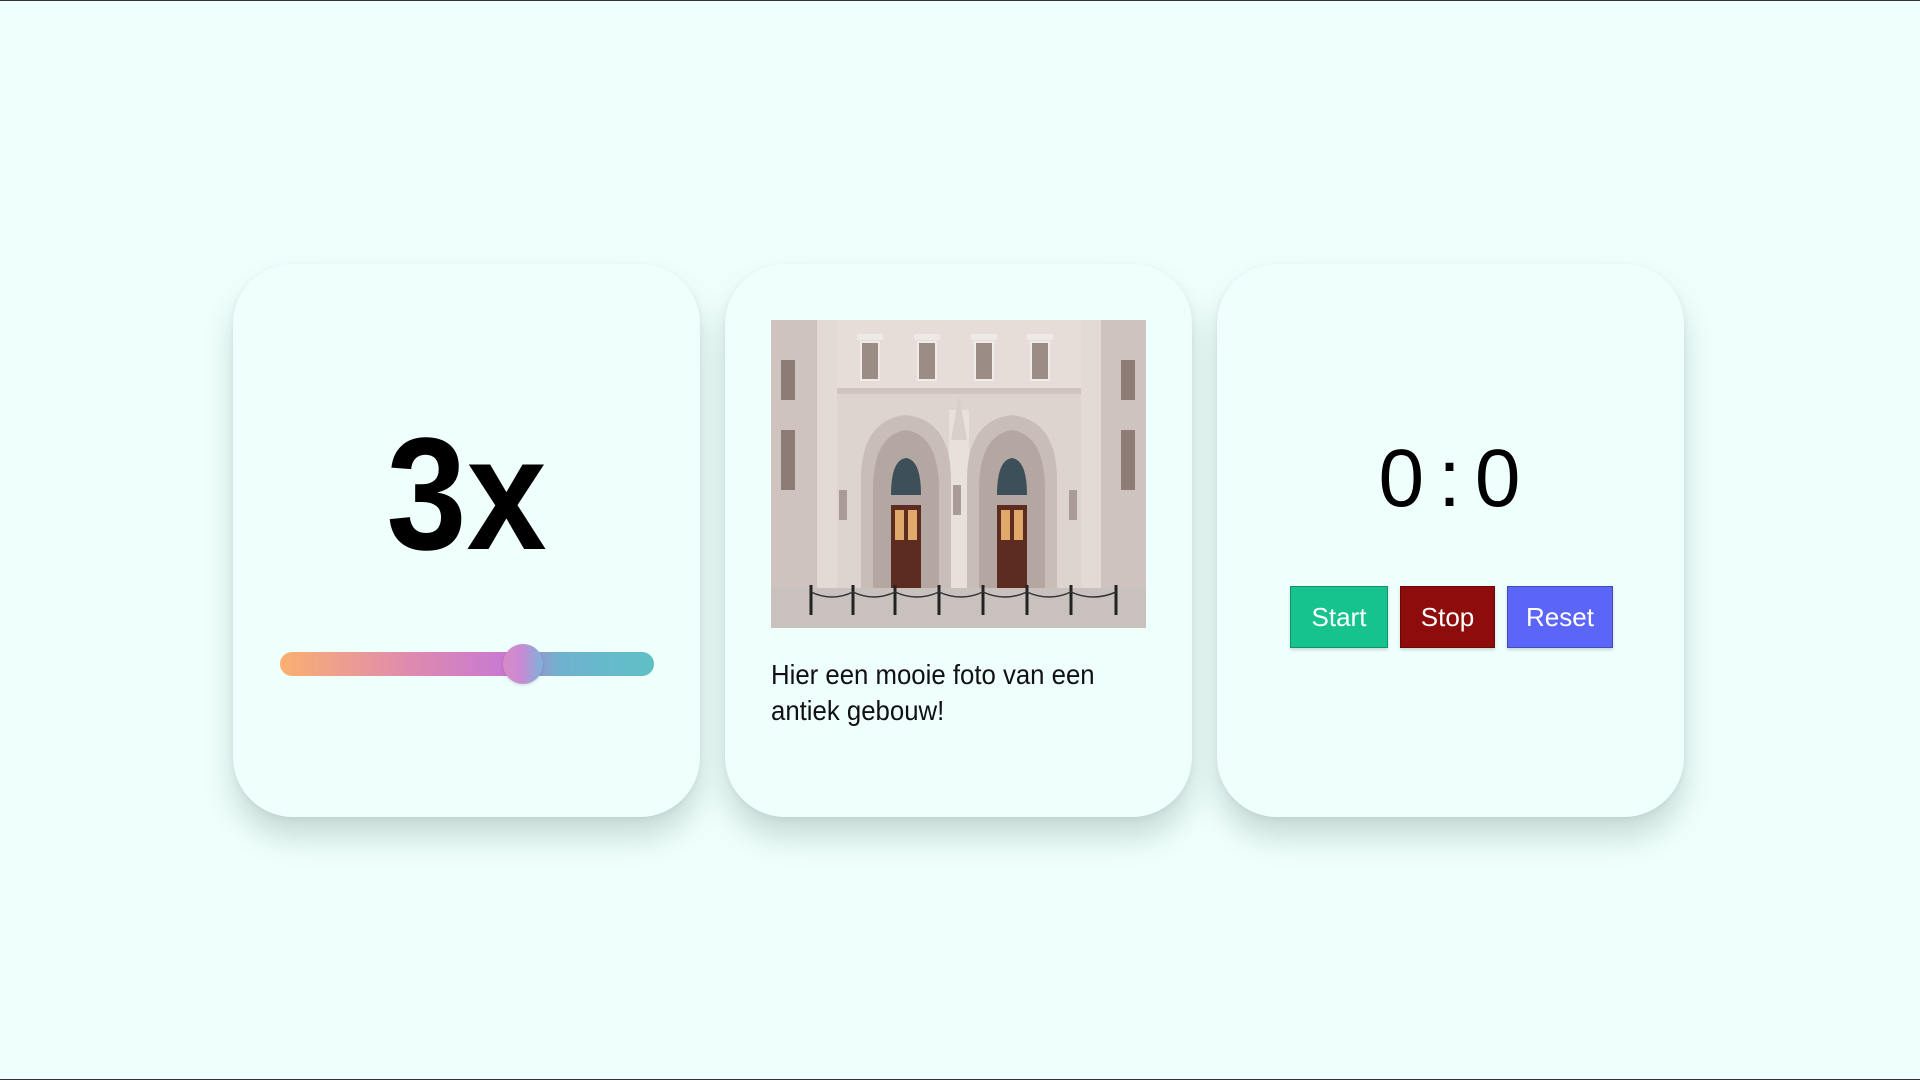  Describe the element at coordinates (1402, 478) in the screenshot. I see `minutes-value: 0` at that location.